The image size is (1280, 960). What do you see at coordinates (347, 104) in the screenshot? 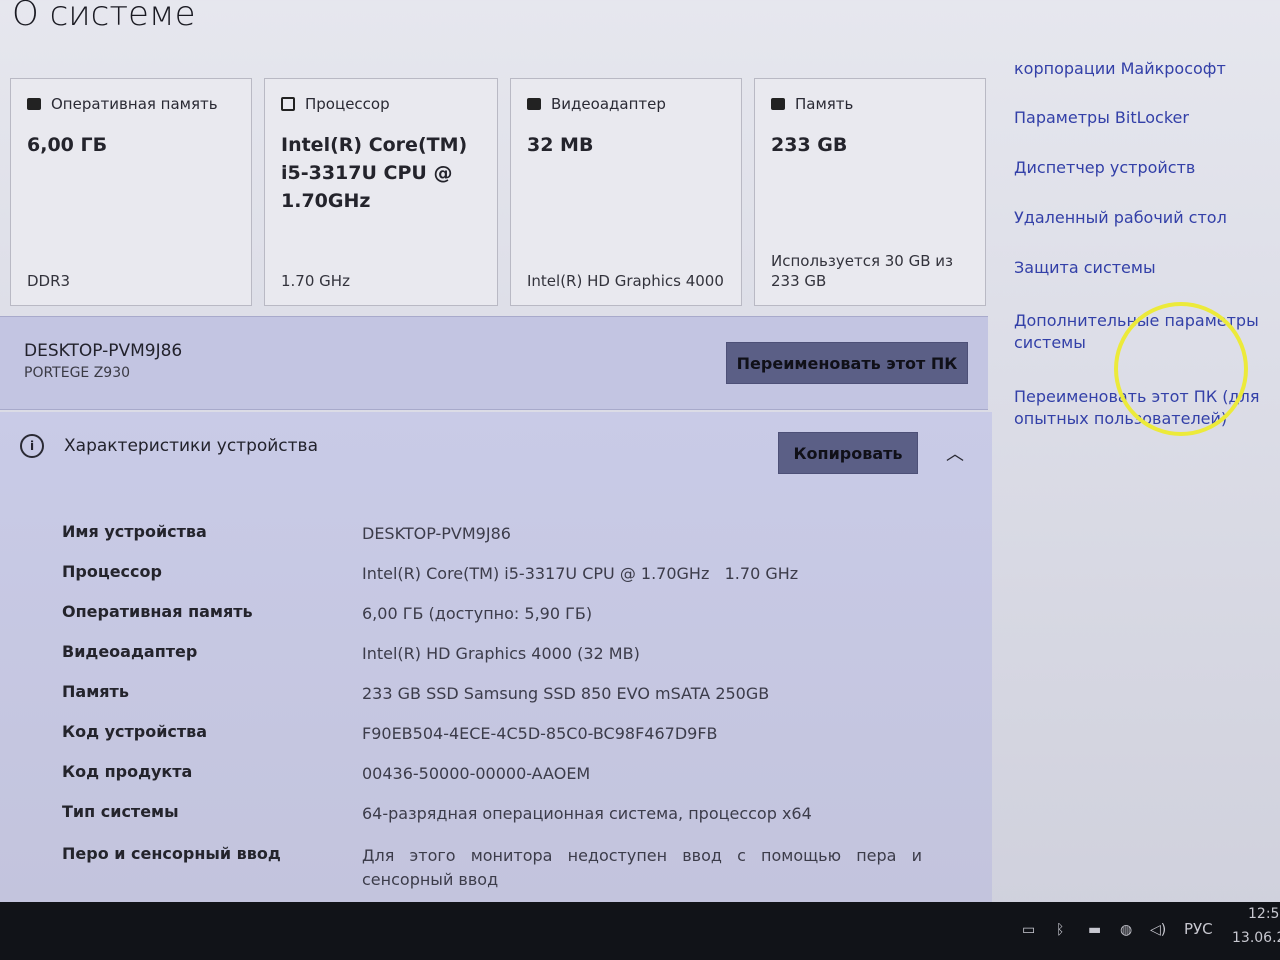
I see `cpu-card-label: Процессор` at bounding box center [347, 104].